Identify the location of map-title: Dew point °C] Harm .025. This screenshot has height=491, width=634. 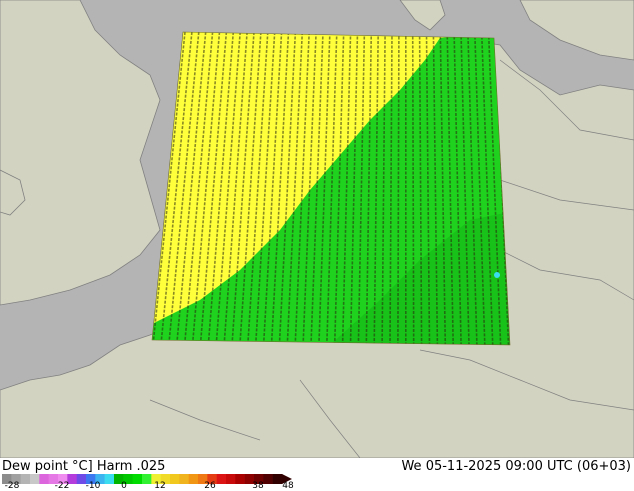
(84, 466).